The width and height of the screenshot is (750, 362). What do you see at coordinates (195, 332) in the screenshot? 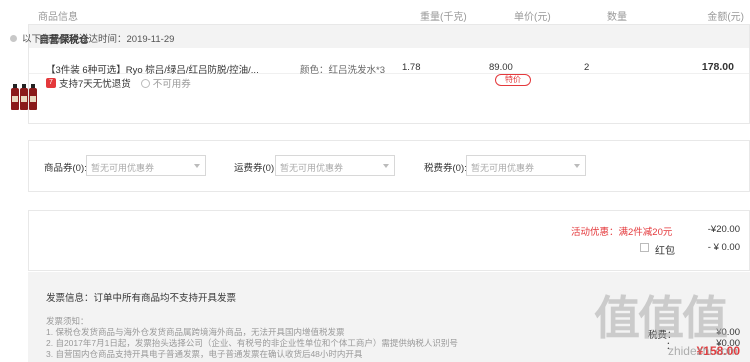
I see `note-1: 1. 保税仓发货商品与海外仓发货商品属跨境海外商品，无法开具国内增值税发票` at bounding box center [195, 332].